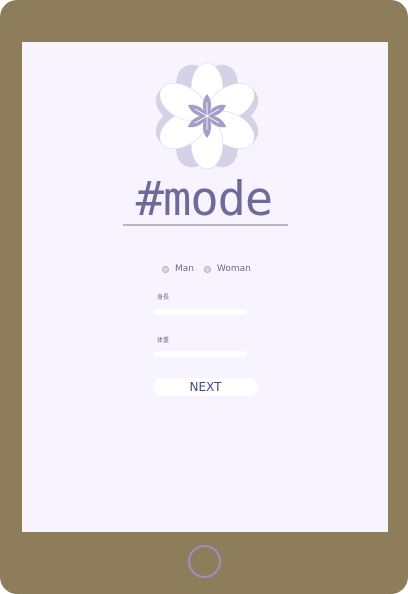  Describe the element at coordinates (200, 354) in the screenshot. I see `weight-input` at that location.